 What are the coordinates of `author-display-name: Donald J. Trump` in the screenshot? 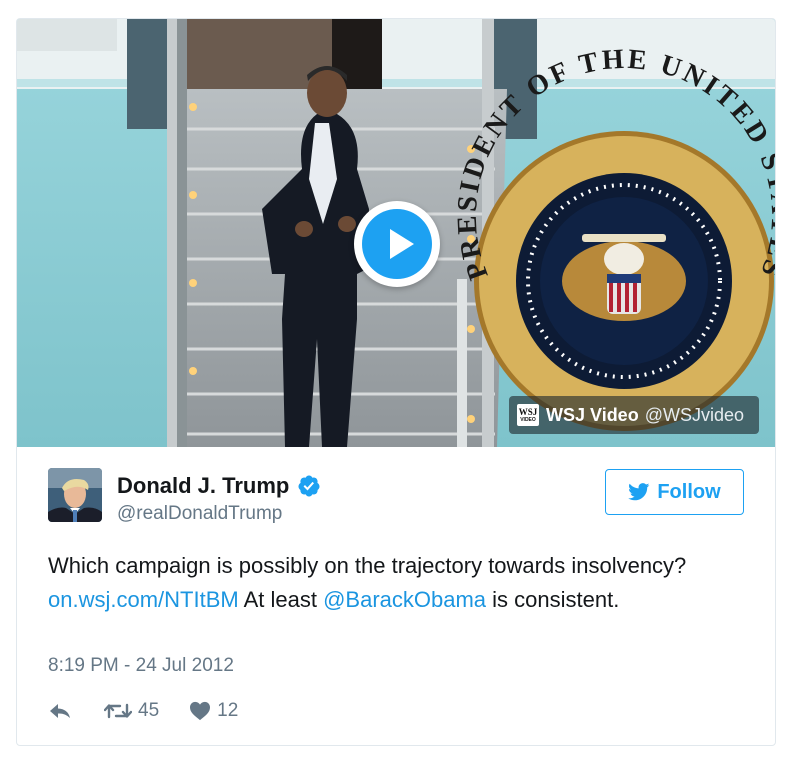 It's located at (219, 486).